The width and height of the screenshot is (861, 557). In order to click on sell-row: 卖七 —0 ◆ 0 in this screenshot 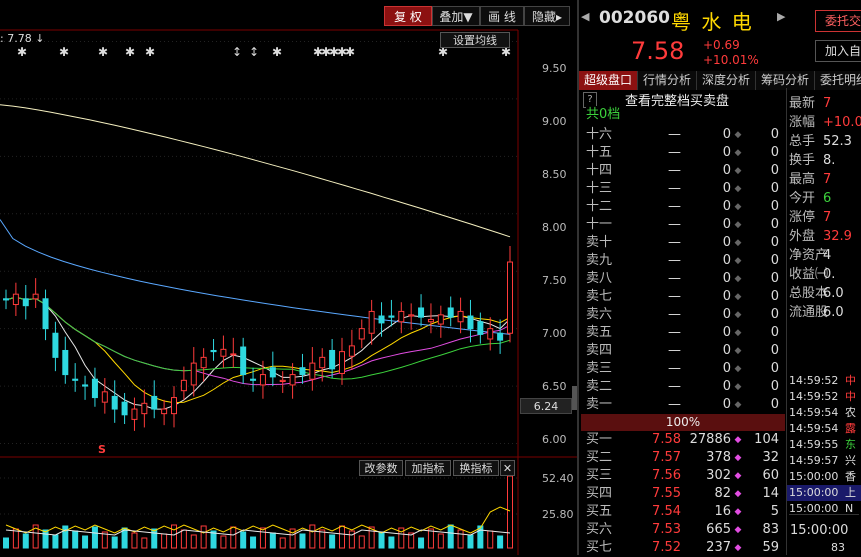, I will do `click(683, 297)`.